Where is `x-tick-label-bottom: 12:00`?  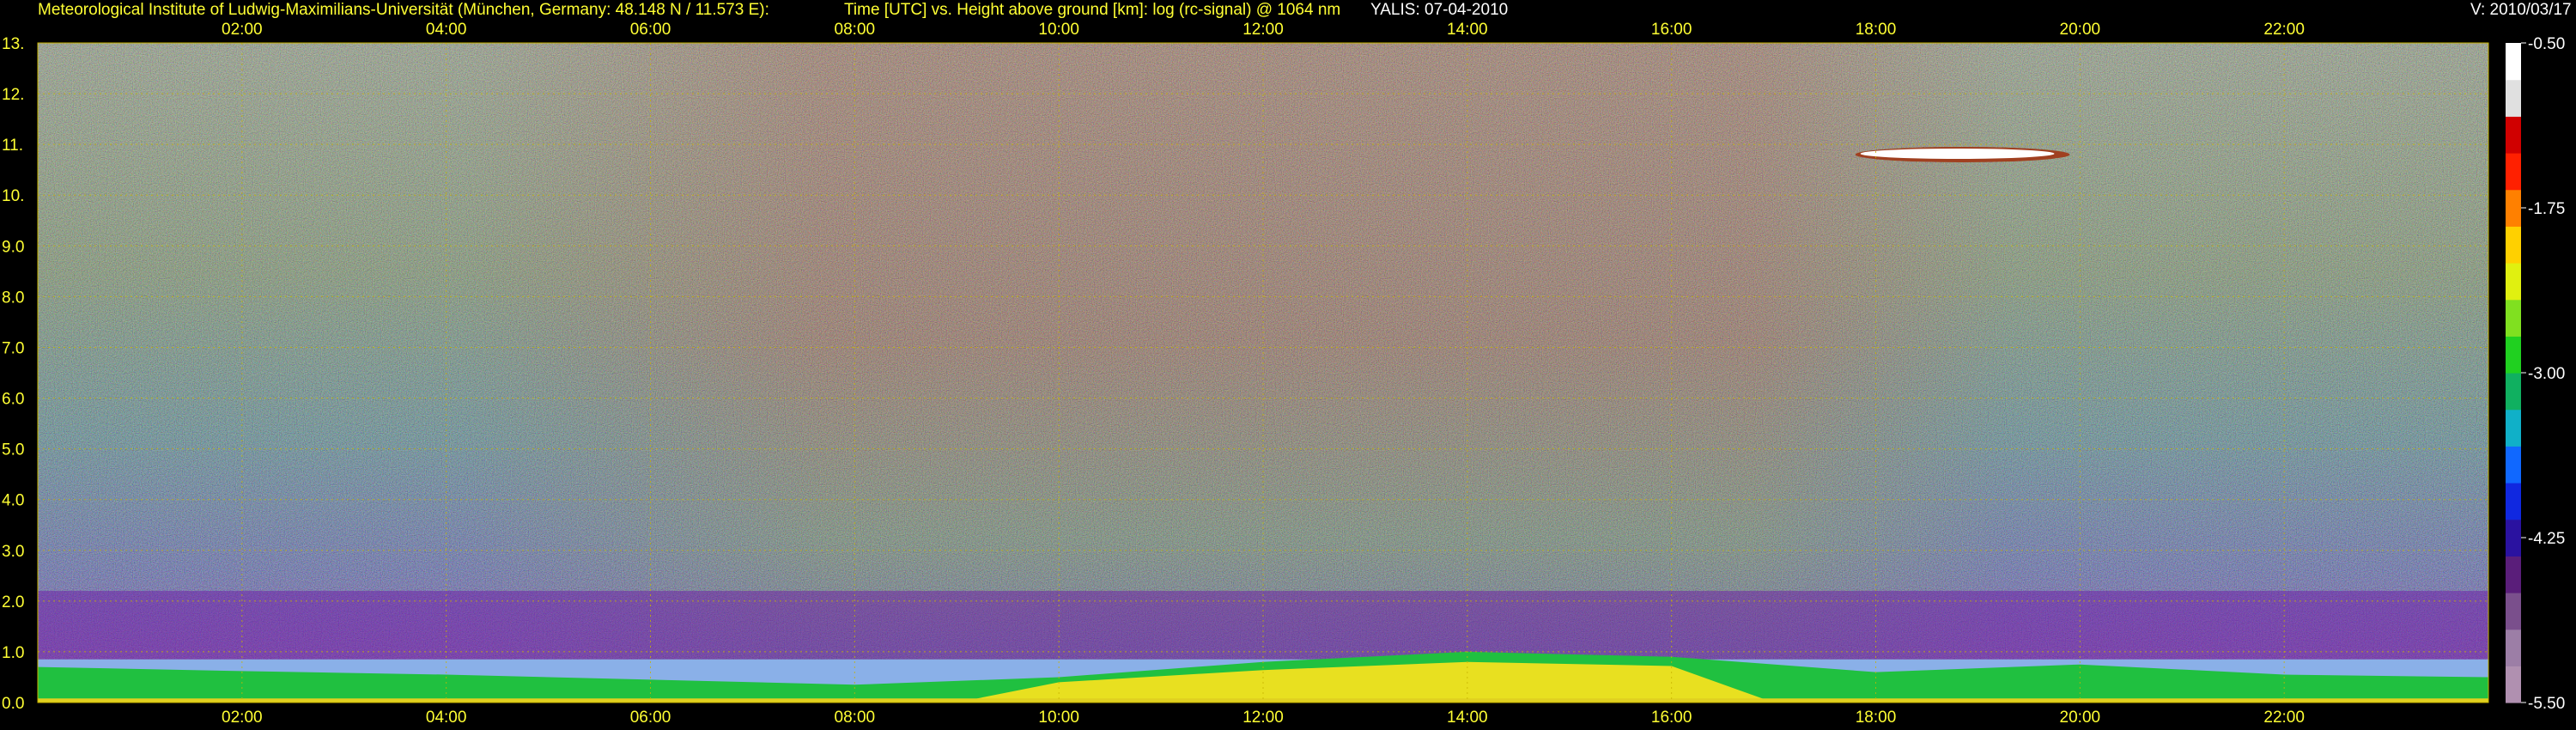
x-tick-label-bottom: 12:00 is located at coordinates (1263, 718).